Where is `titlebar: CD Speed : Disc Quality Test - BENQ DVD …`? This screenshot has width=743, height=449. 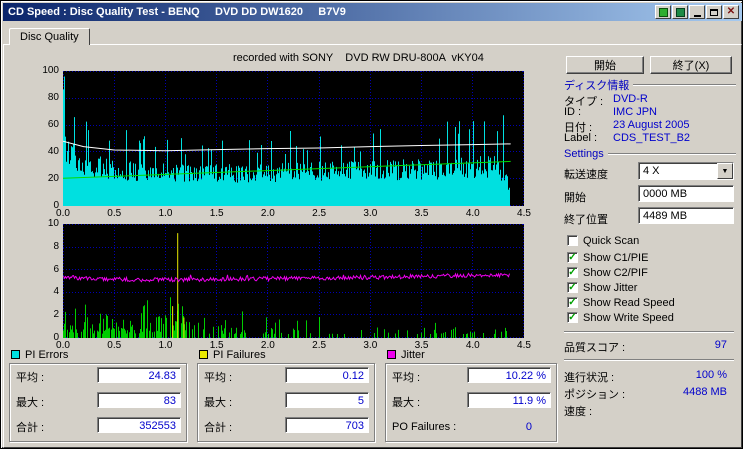
titlebar: CD Speed : Disc Quality Test - BENQ DVD … is located at coordinates (372, 12).